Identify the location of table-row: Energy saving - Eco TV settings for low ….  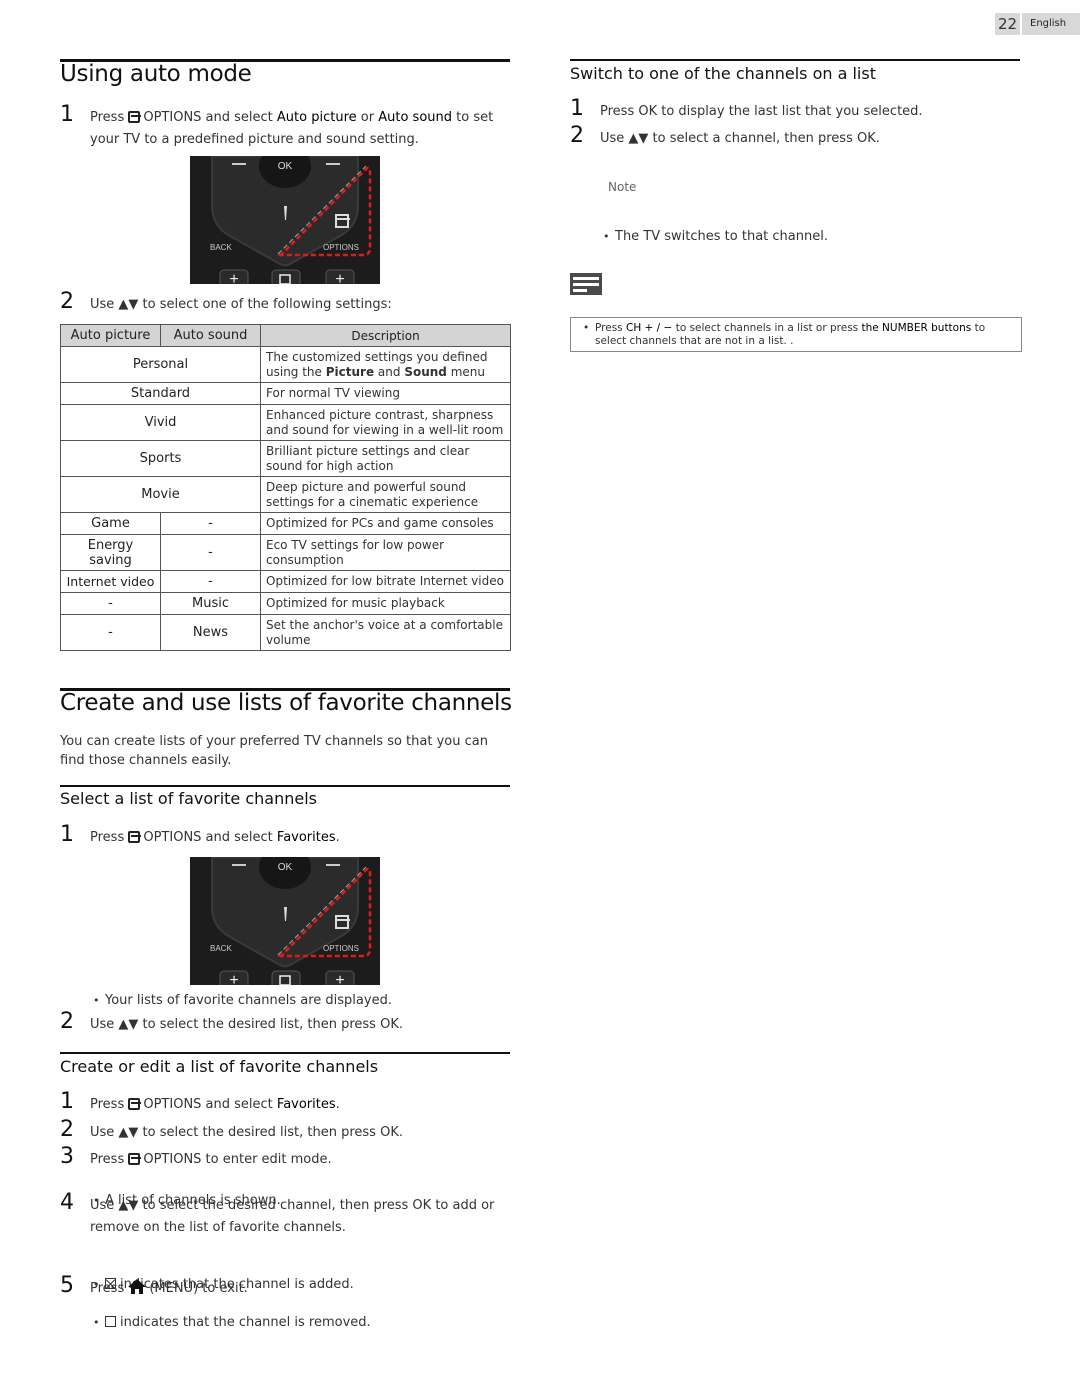
(285, 552).